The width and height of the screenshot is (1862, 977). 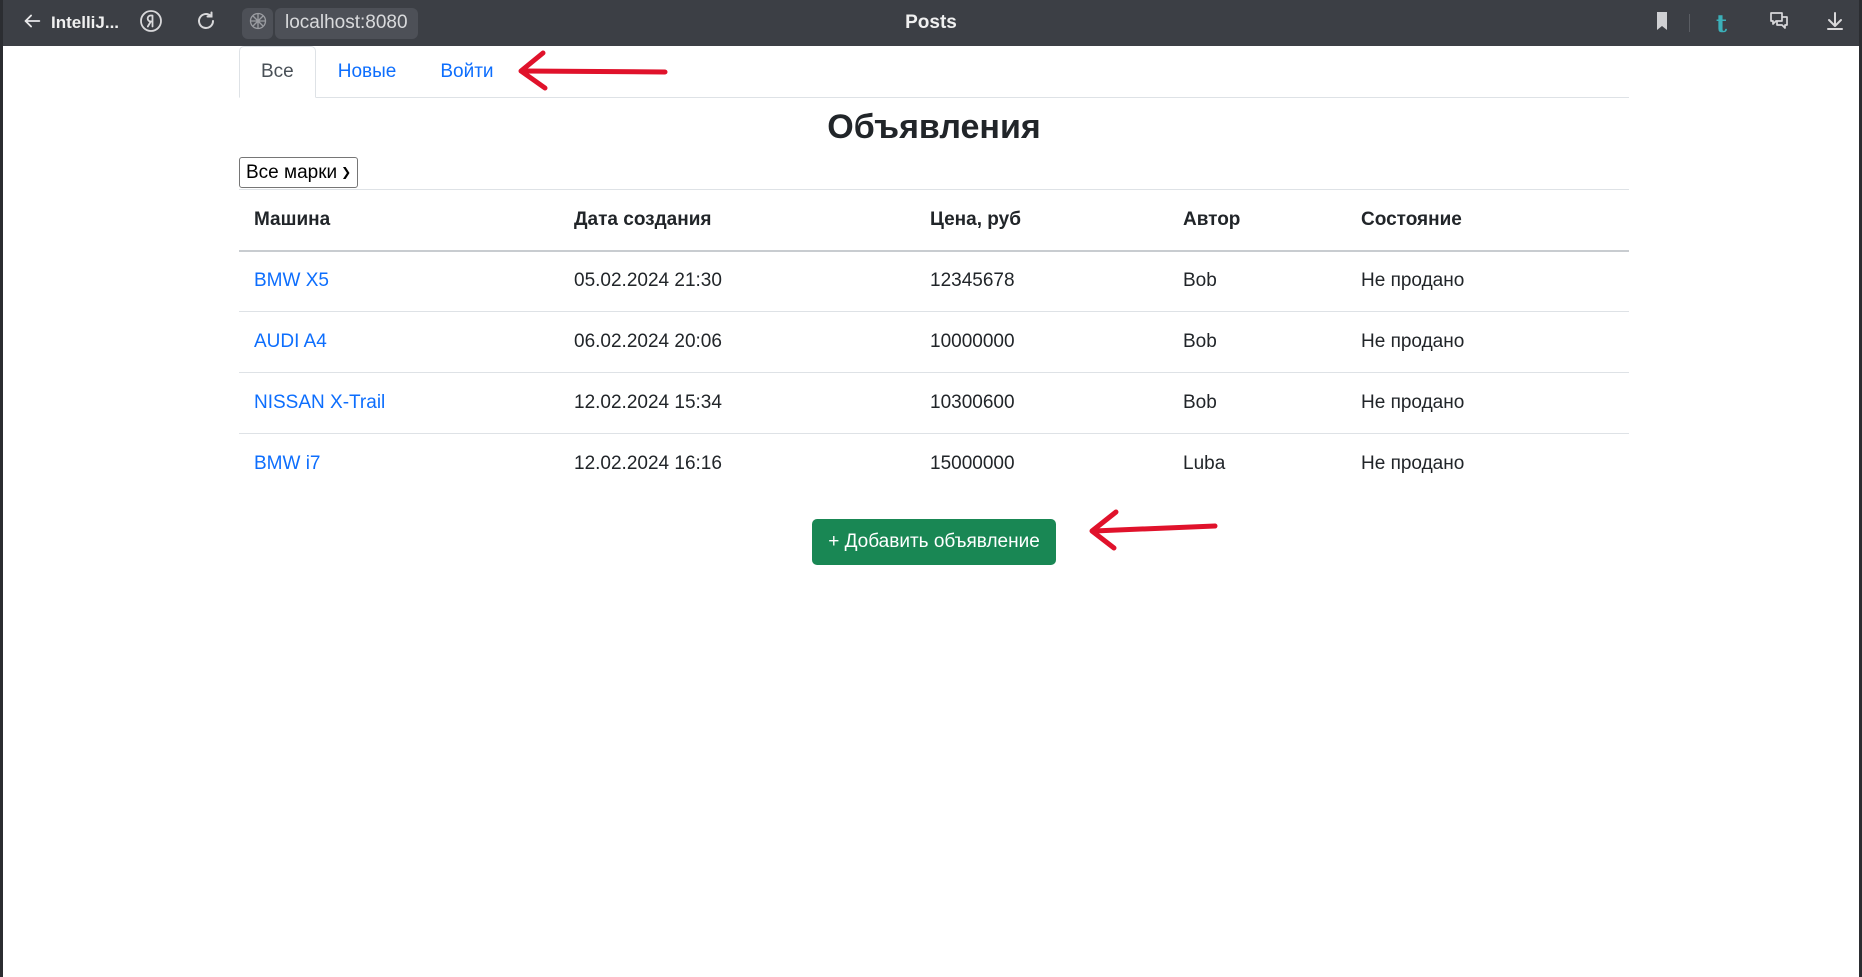 I want to click on toolbar-divider, so click(x=1689, y=23).